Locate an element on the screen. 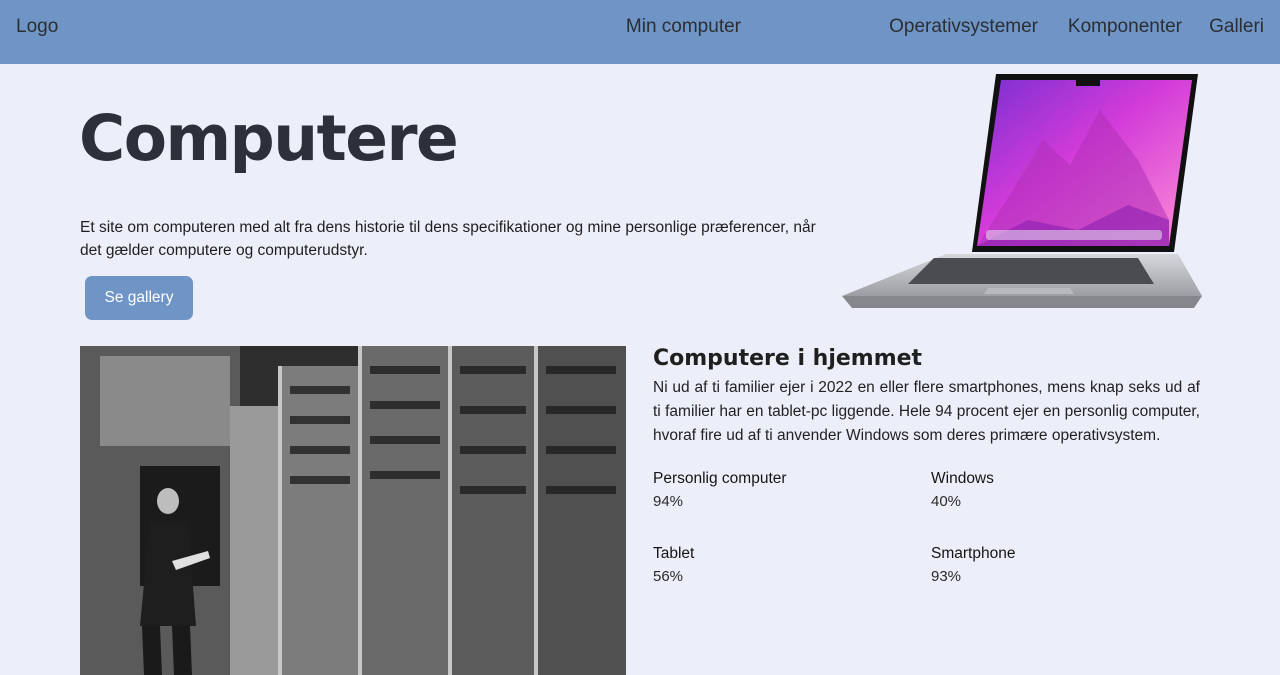  stat-value: 40% is located at coordinates (946, 501).